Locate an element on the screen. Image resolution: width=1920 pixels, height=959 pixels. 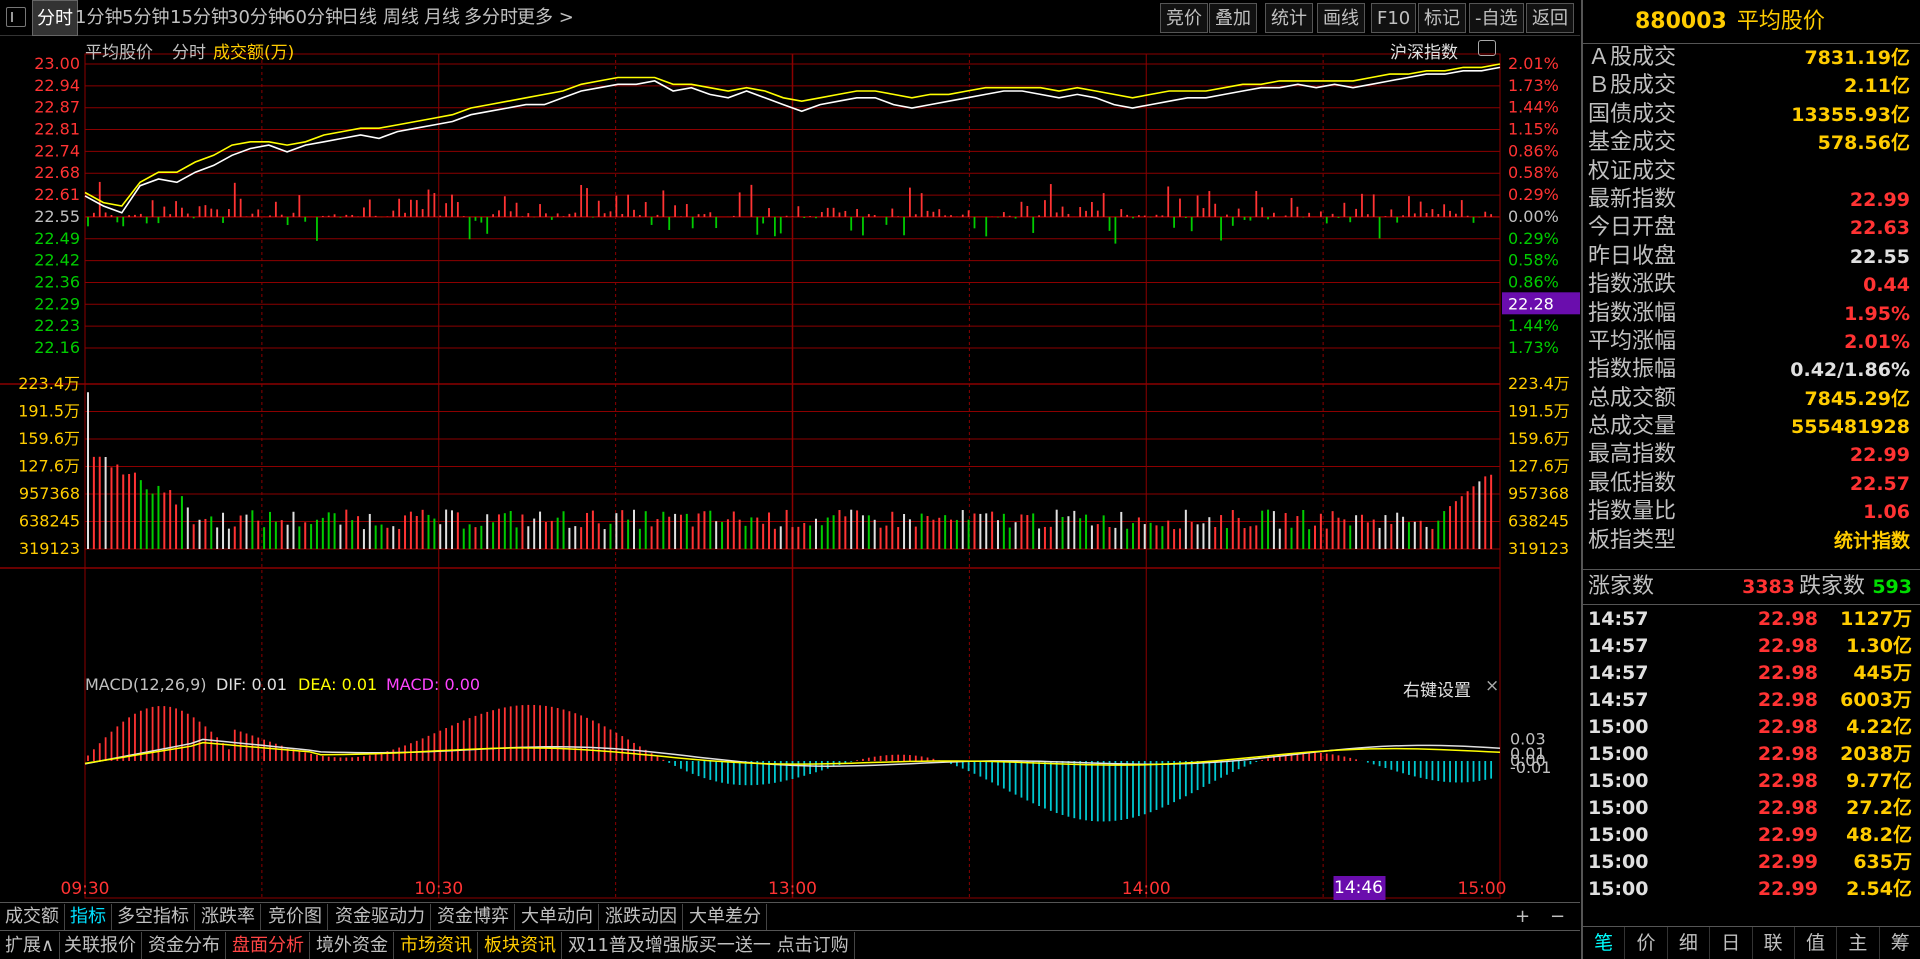
stat-row: 基金成交 578.56亿 is located at coordinates (1751, 143).